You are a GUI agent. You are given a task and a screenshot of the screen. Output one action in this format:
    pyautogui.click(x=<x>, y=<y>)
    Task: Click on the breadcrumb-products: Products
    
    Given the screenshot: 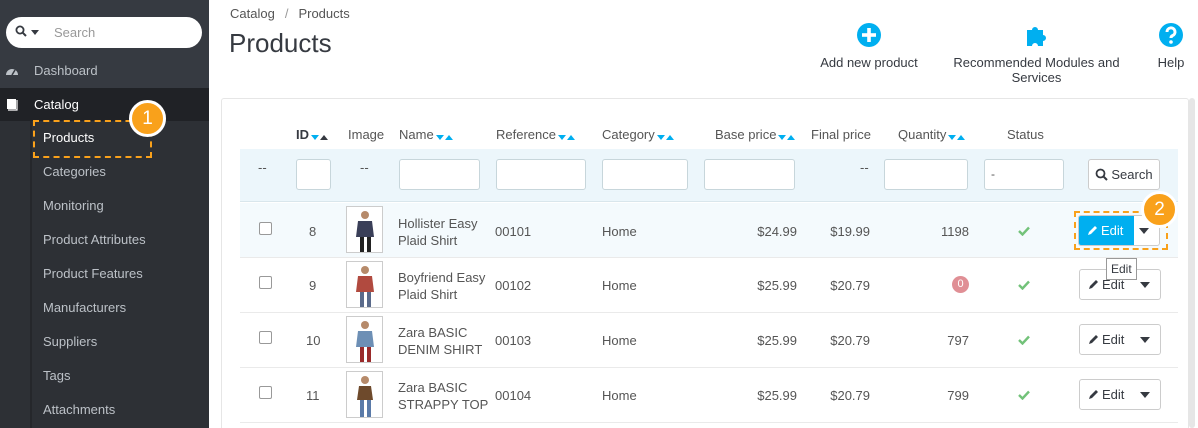 What is the action you would take?
    pyautogui.click(x=324, y=13)
    